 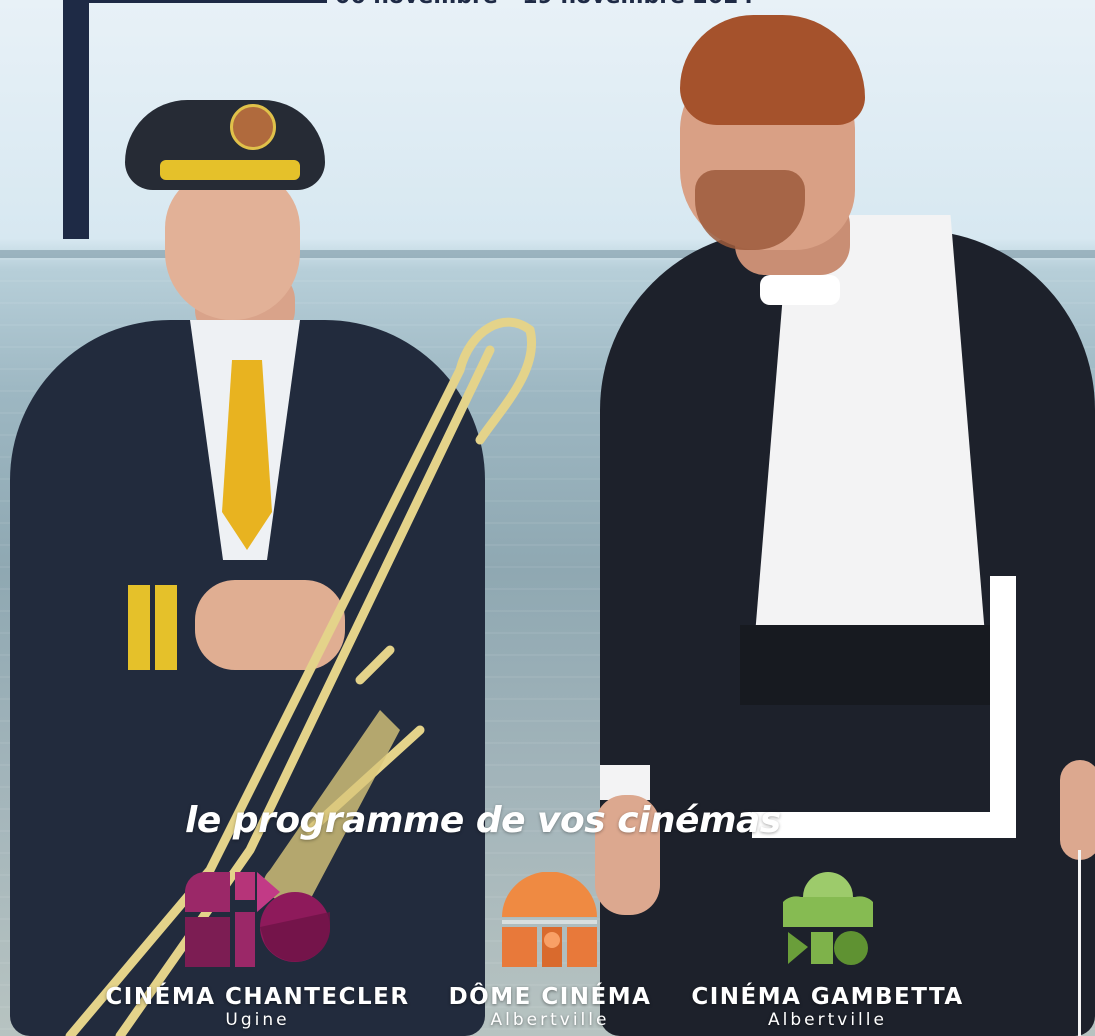 I want to click on cinema-gambetta: CINÉMA GAMBETTA Albertville, so click(x=827, y=1007).